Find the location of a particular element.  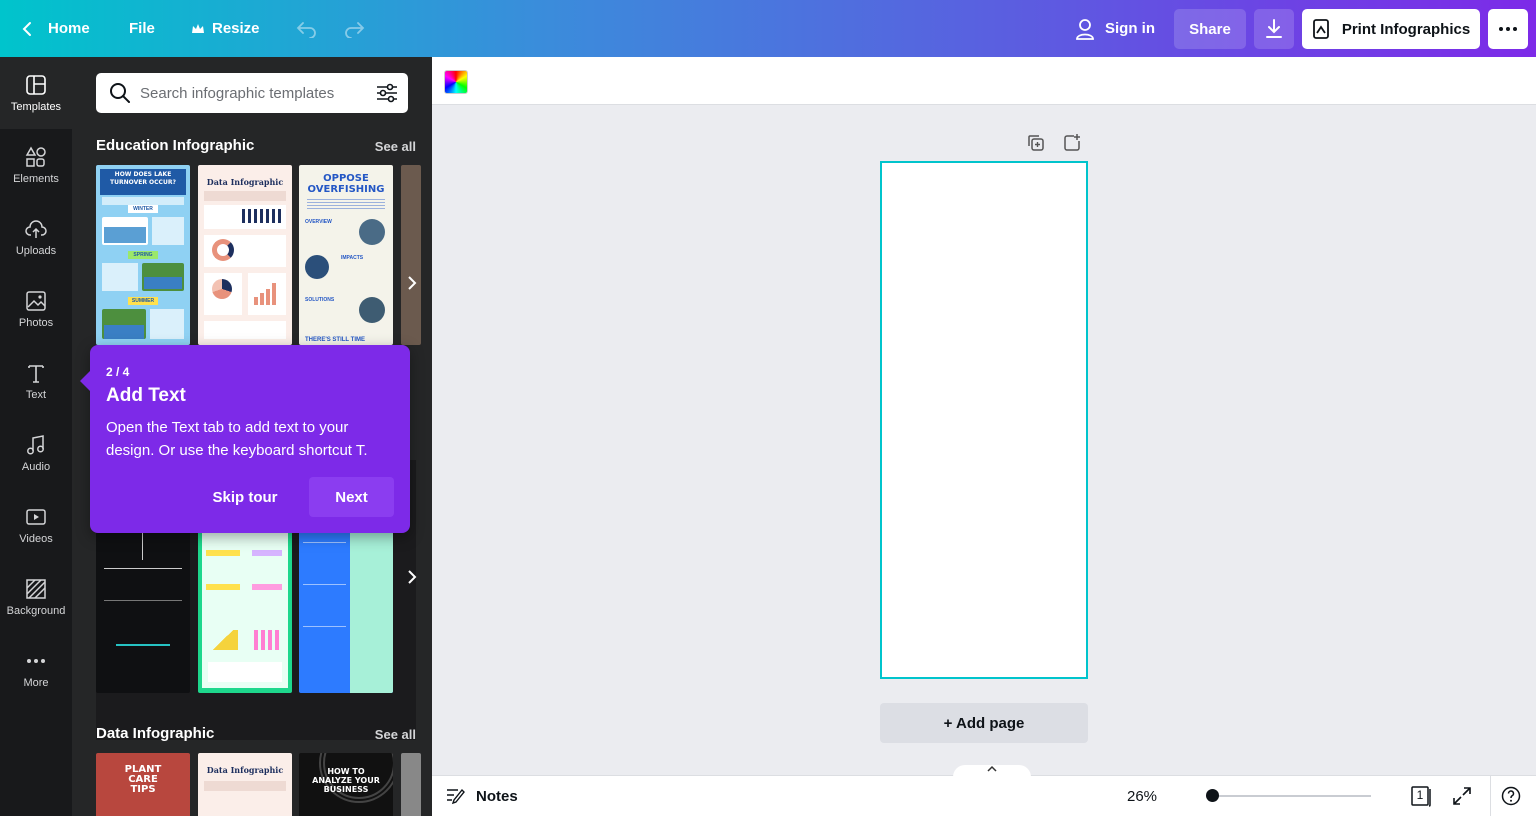

share-button: Share is located at coordinates (1210, 29).